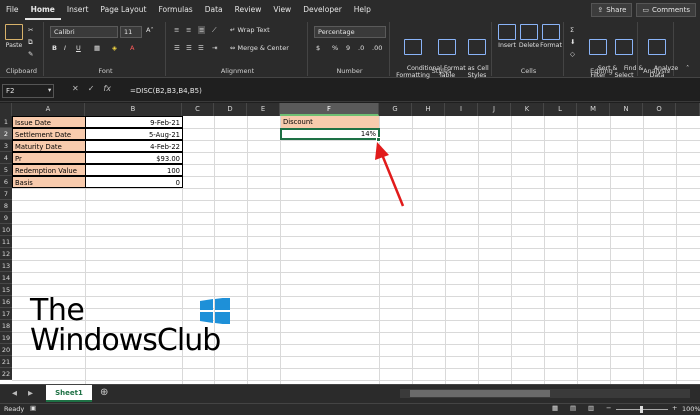  Describe the element at coordinates (348, 48) in the screenshot. I see `comma-icon: 9` at that location.